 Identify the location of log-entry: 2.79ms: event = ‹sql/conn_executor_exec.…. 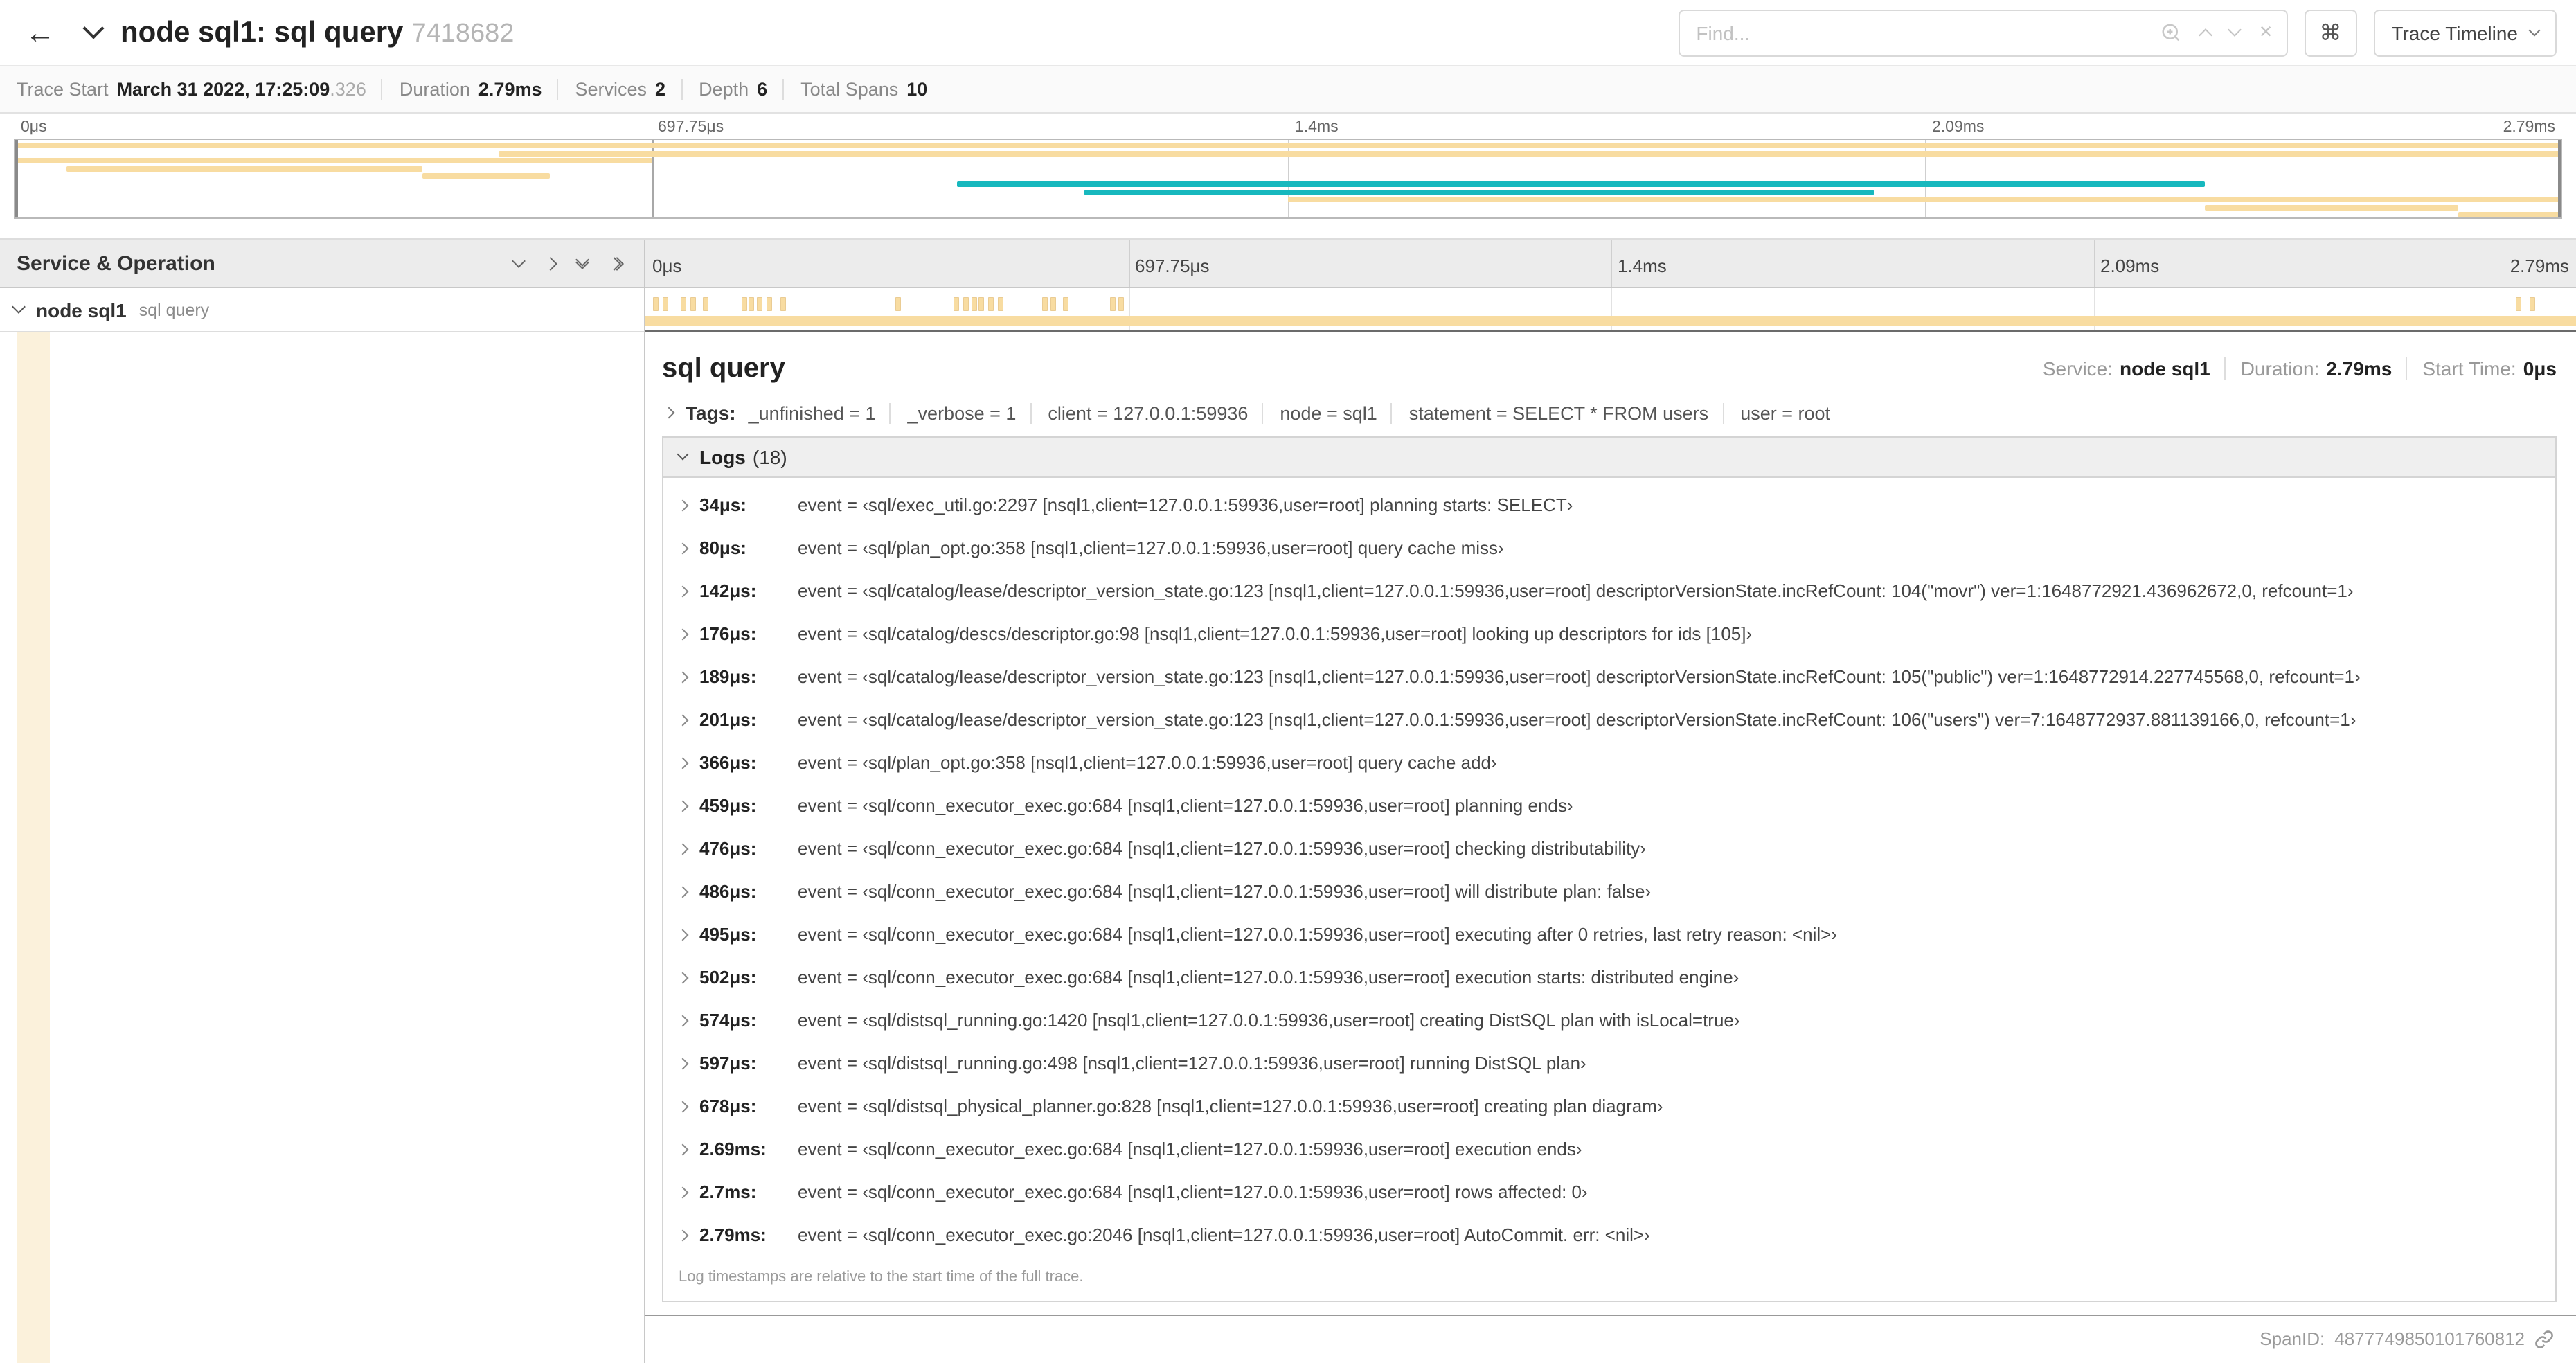
(1609, 1235).